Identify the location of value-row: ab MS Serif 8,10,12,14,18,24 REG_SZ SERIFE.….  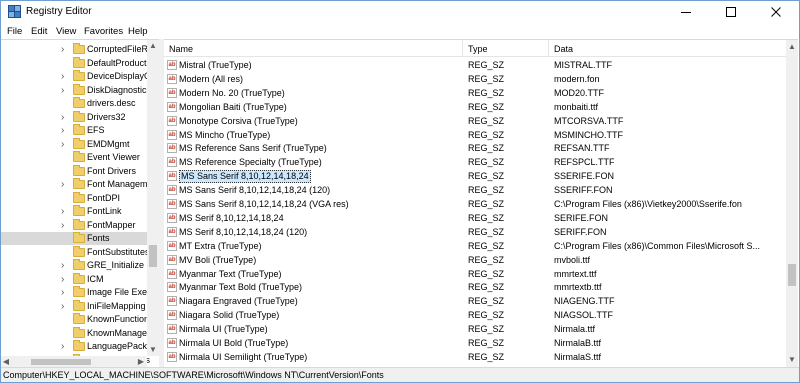
(475, 218).